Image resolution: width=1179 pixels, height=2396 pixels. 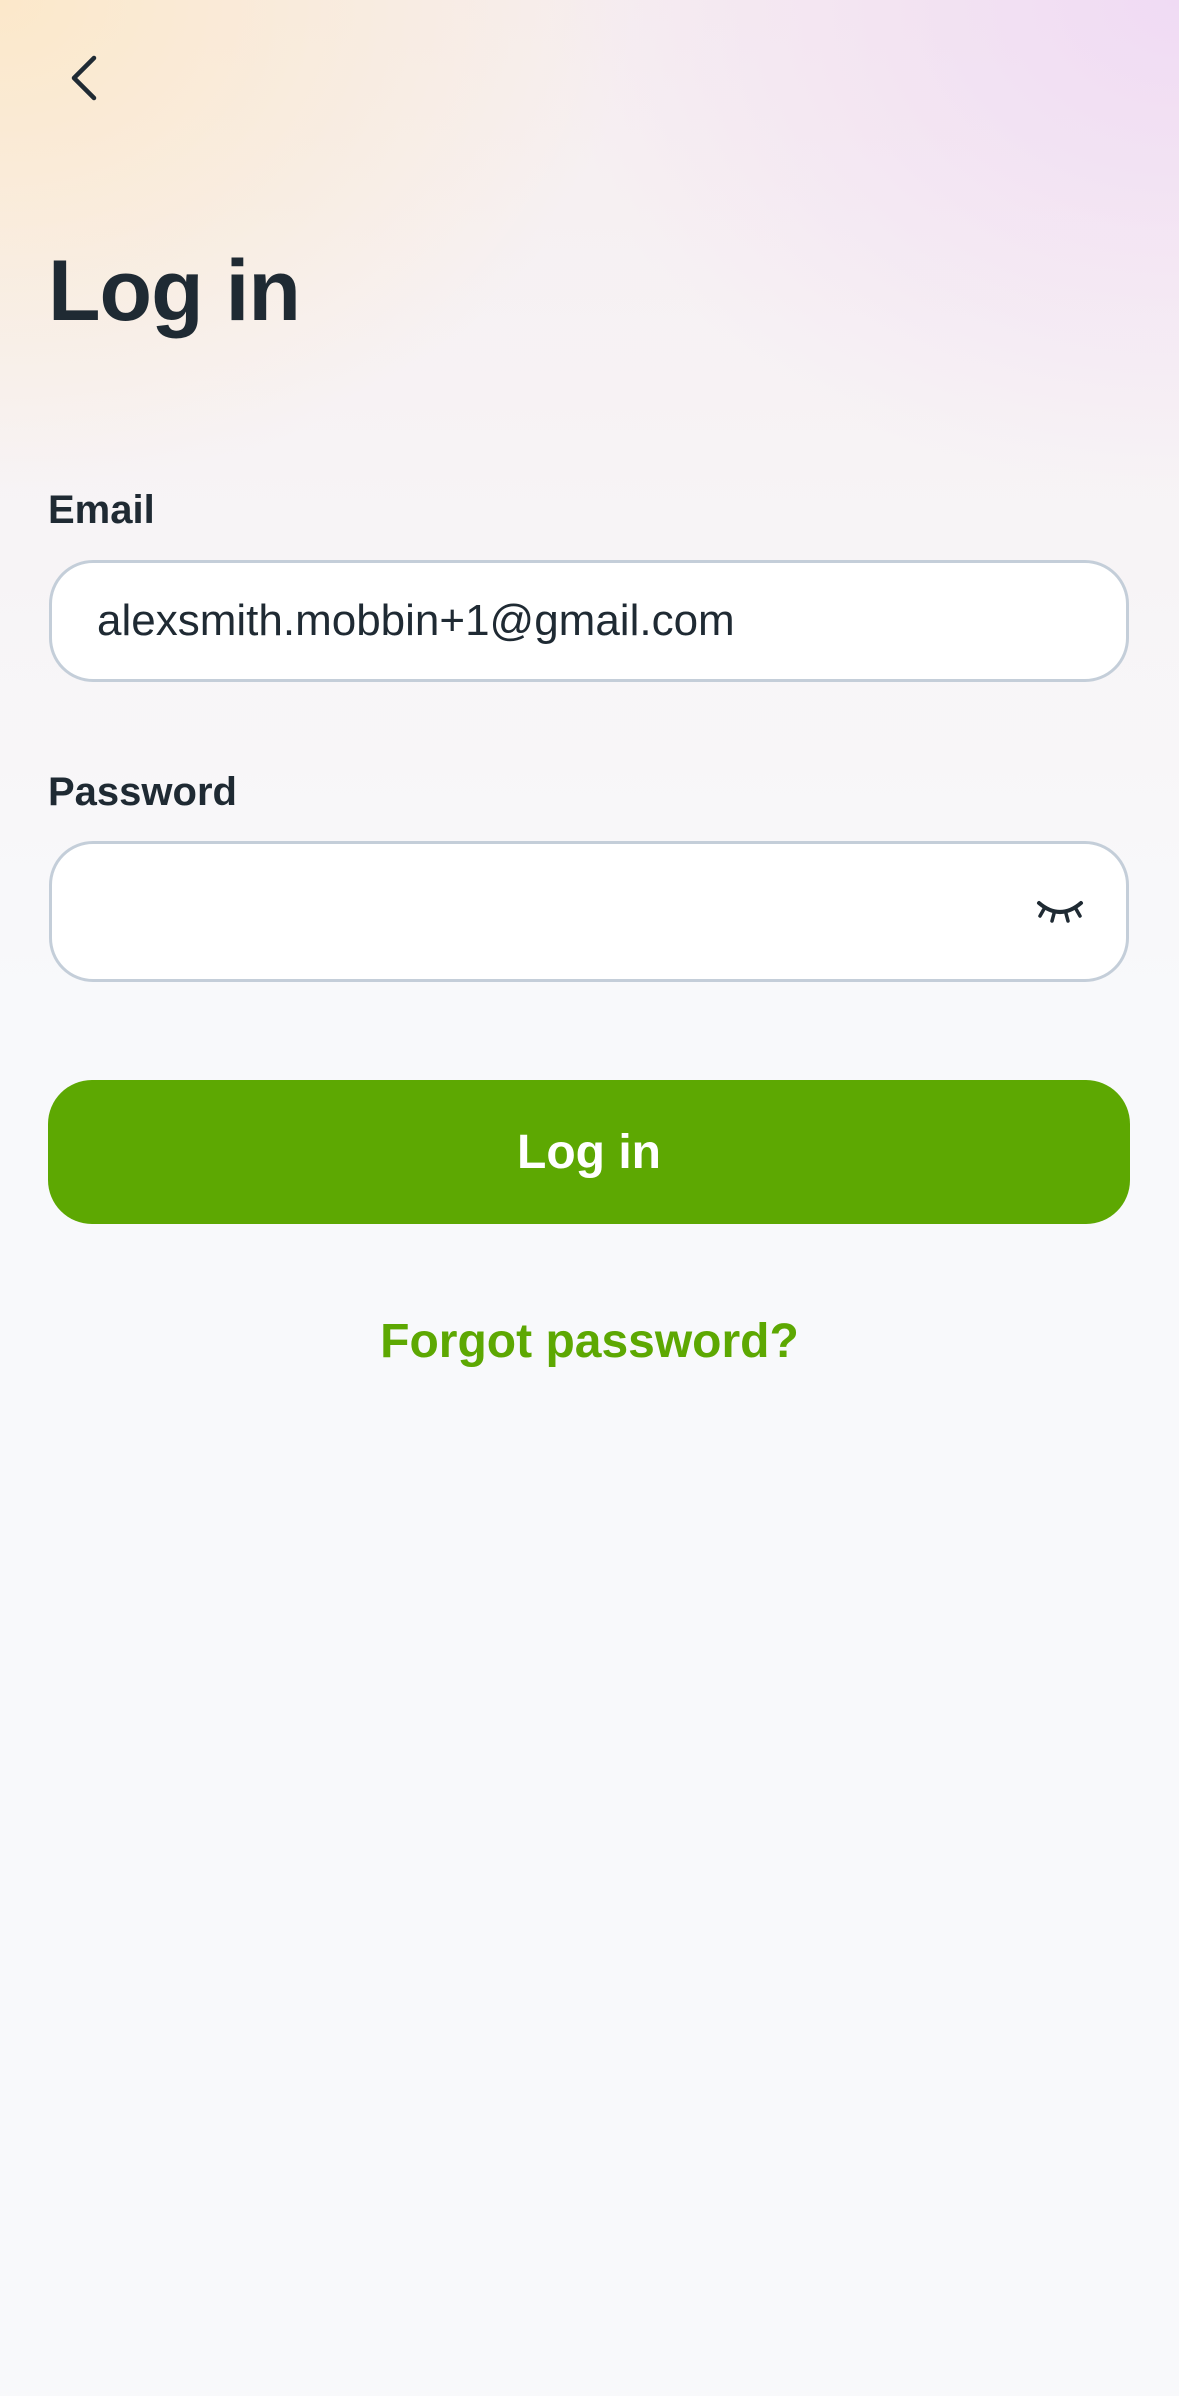 I want to click on login-button: Log in, so click(x=589, y=1152).